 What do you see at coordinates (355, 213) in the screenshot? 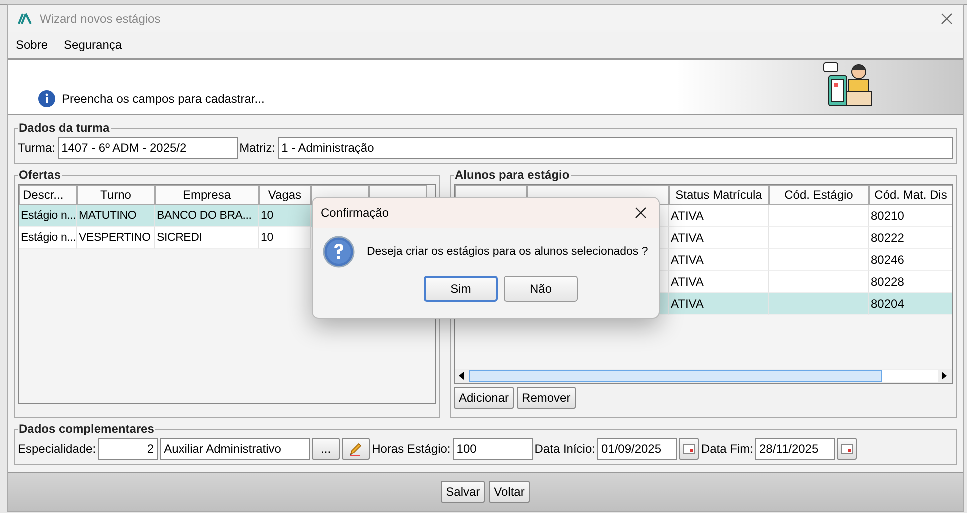
I see `dialog-title: Confirmação` at bounding box center [355, 213].